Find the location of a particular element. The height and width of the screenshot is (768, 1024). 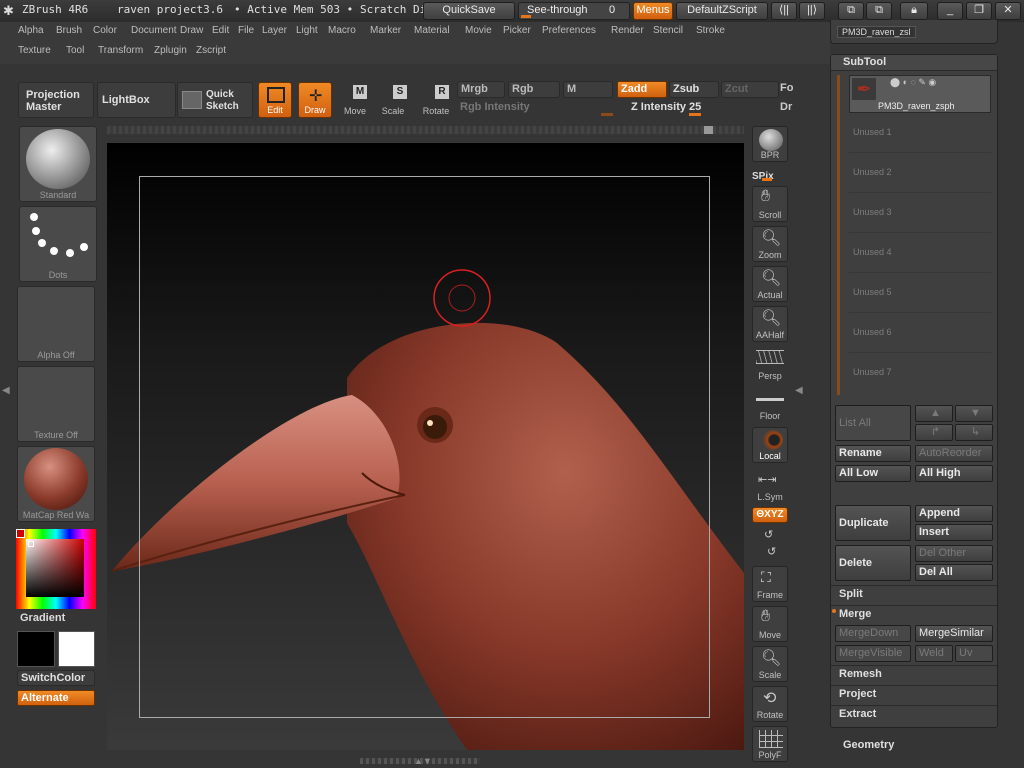

delete-button: Delete is located at coordinates (873, 563).